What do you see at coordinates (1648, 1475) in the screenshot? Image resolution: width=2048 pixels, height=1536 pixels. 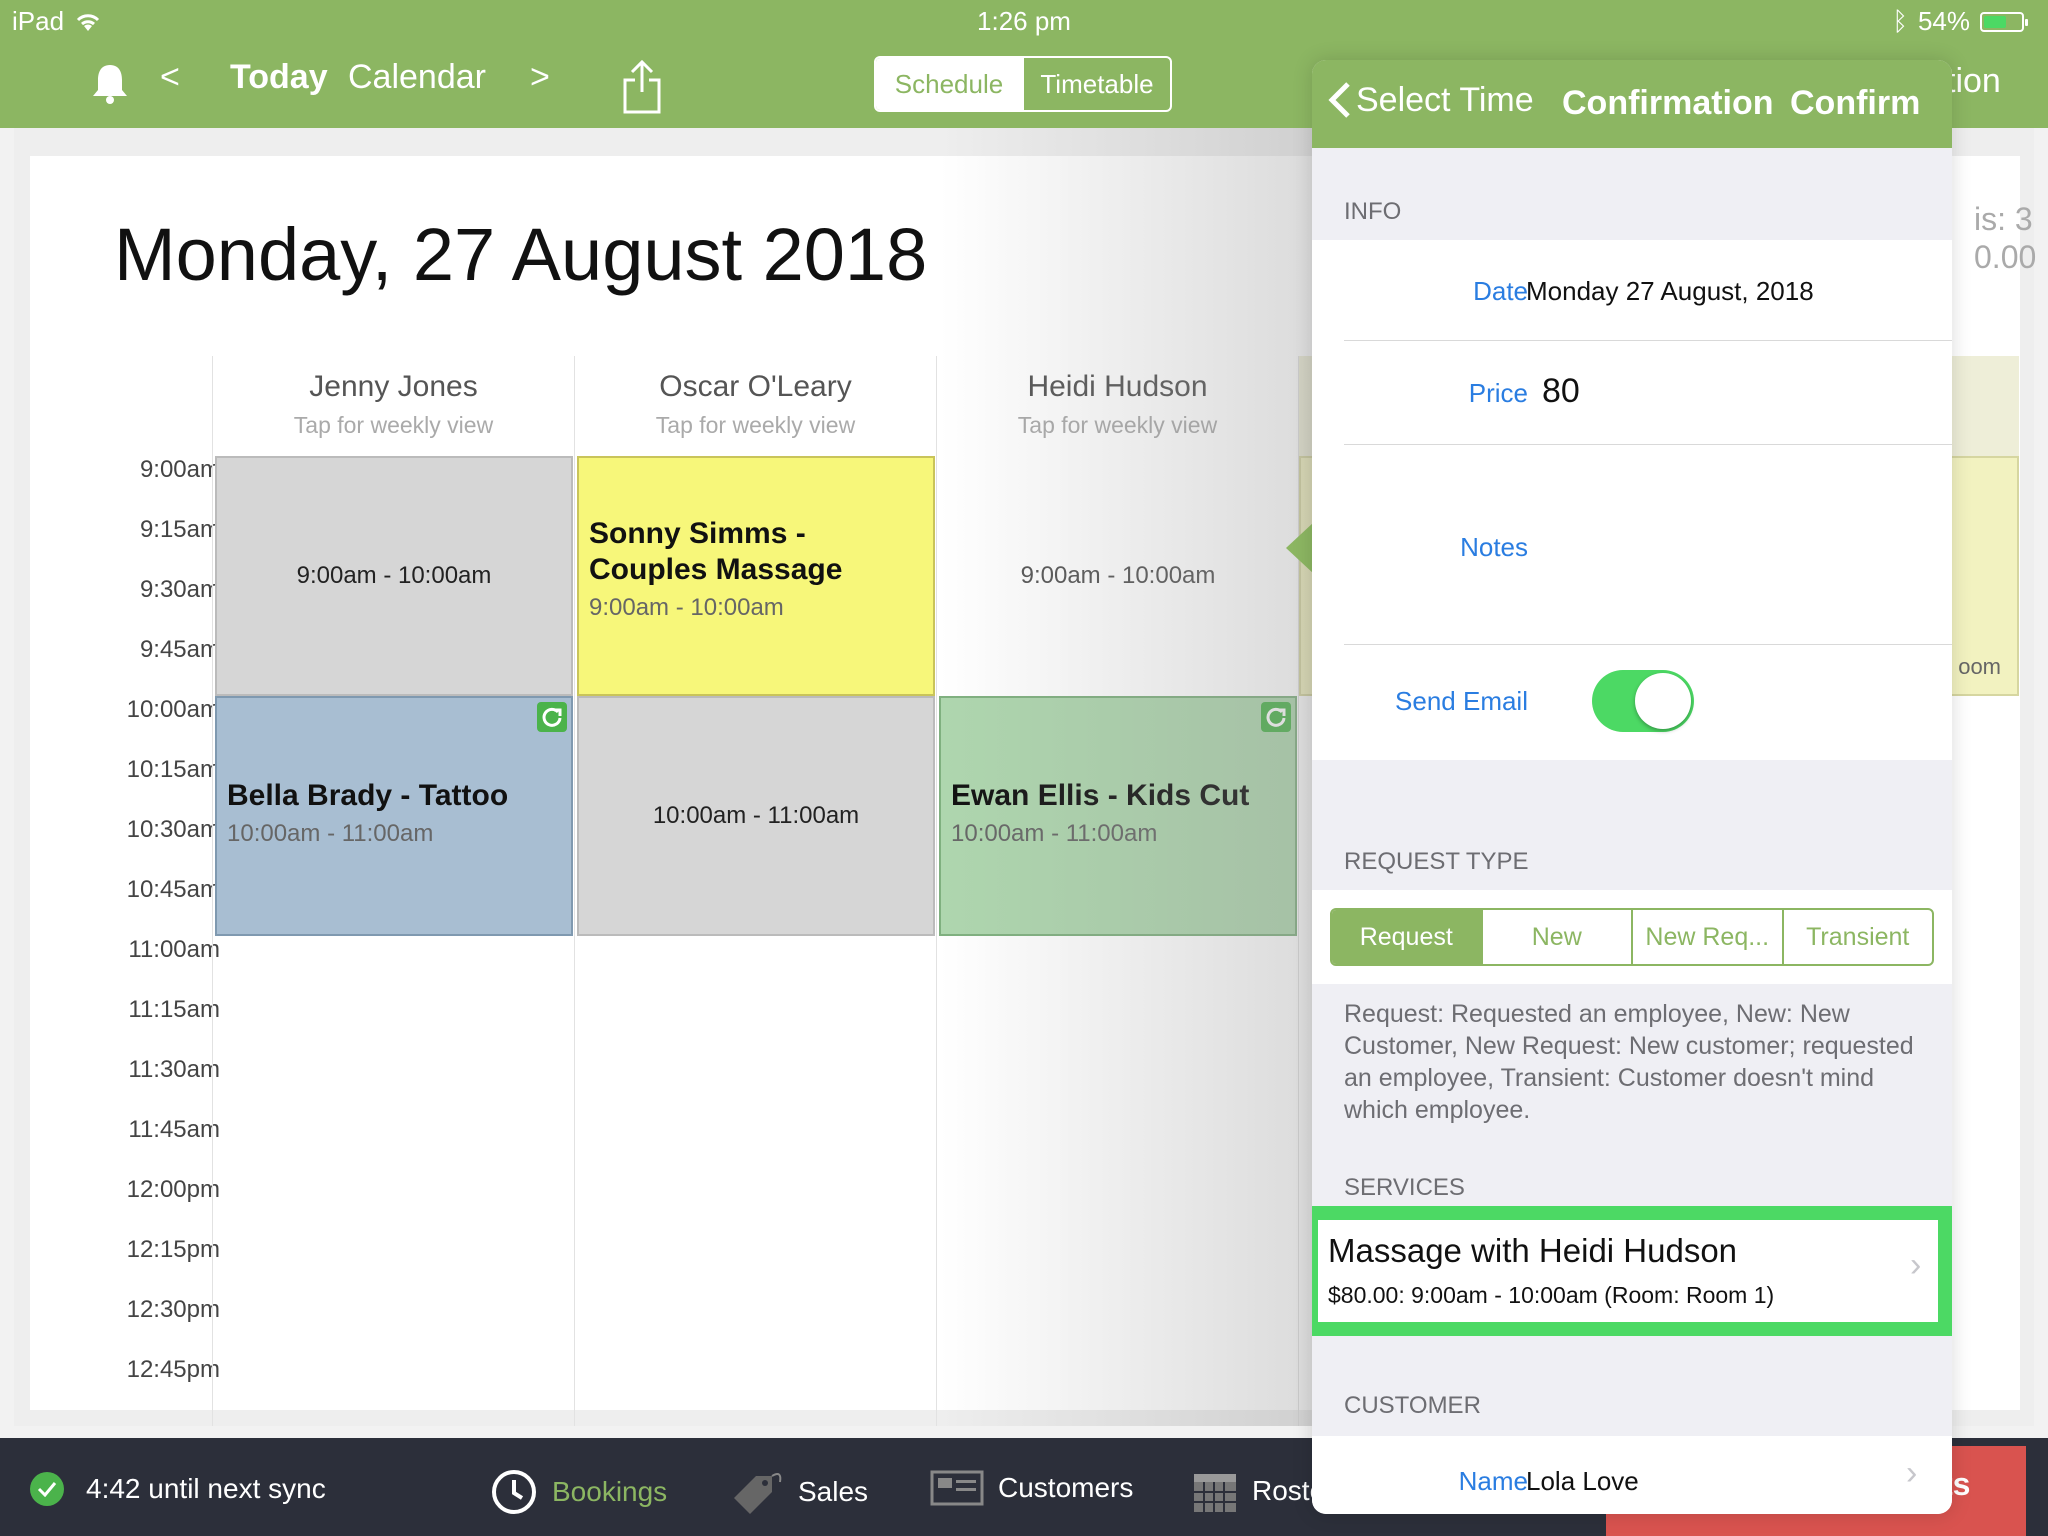 I see `customer-name-row: Name Lola Love ›` at bounding box center [1648, 1475].